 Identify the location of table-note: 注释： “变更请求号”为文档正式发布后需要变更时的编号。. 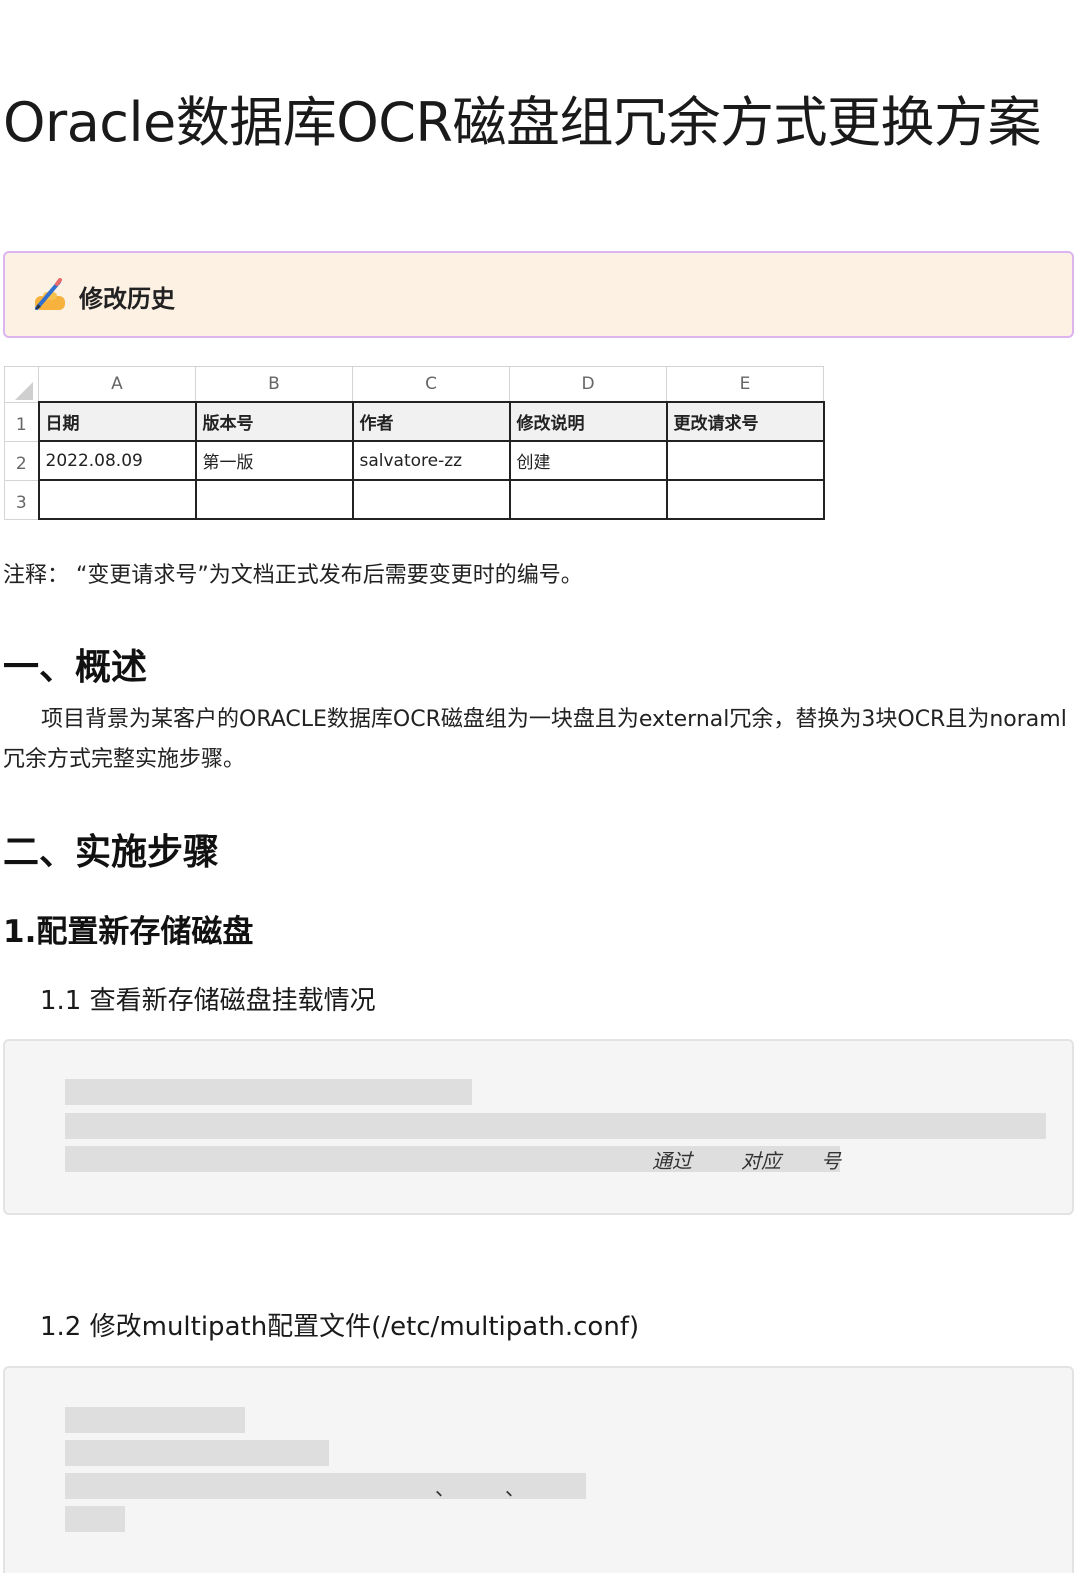
(293, 575).